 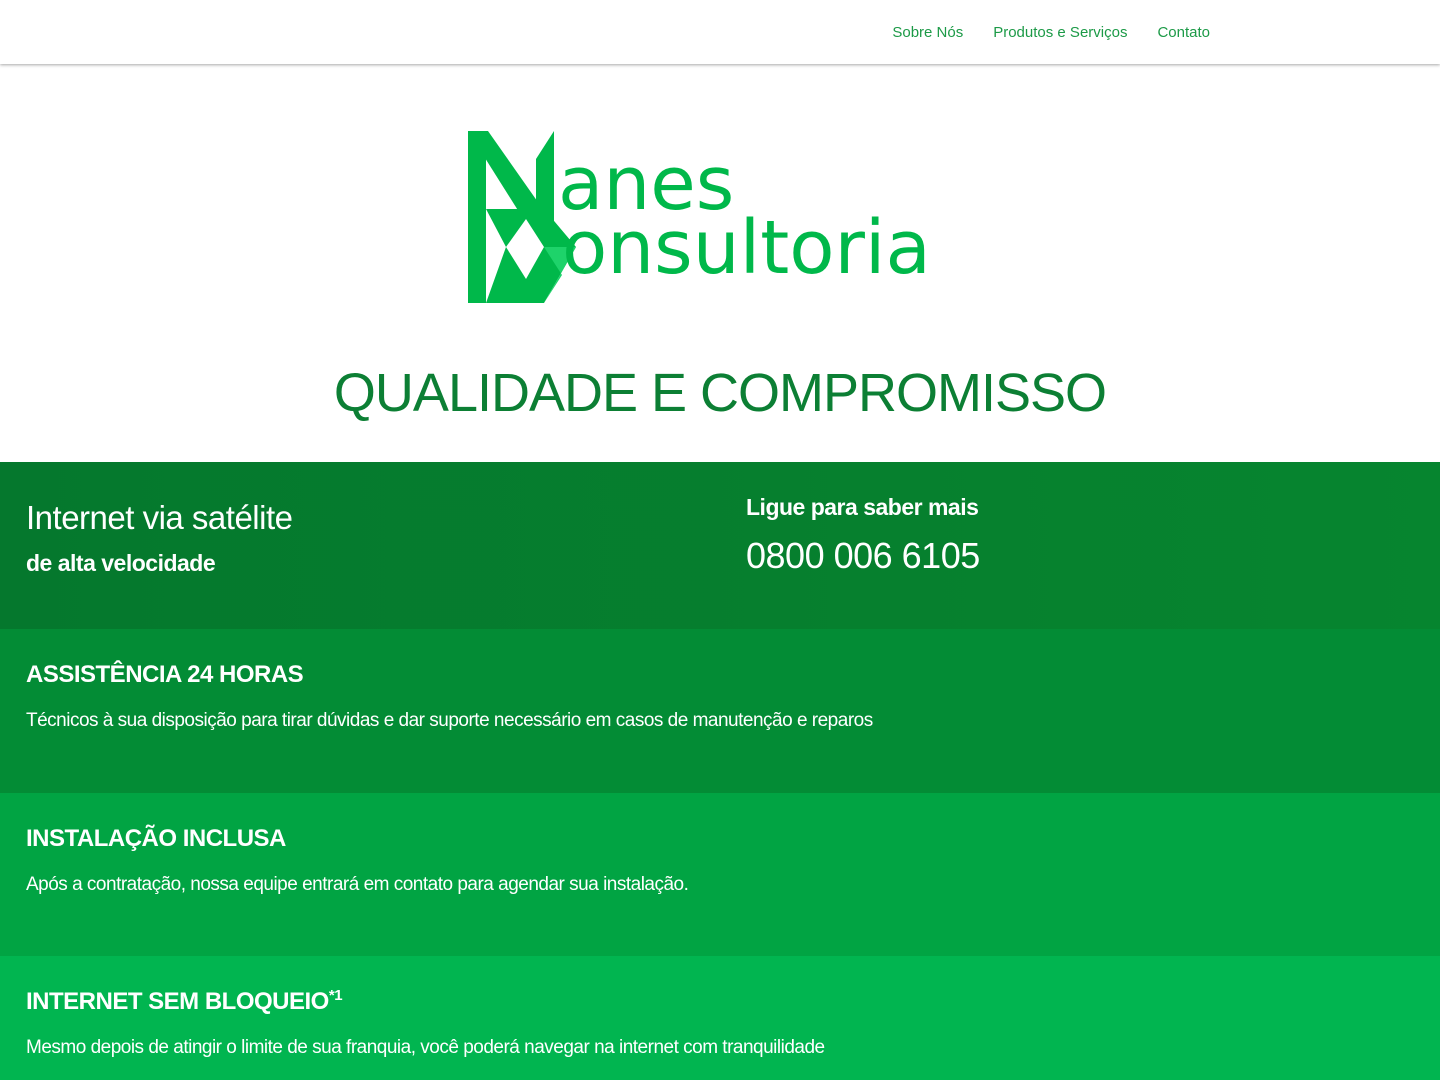 I want to click on main-nav: Sobre Nós Produtos e Serviços Contato, so click(x=1051, y=32).